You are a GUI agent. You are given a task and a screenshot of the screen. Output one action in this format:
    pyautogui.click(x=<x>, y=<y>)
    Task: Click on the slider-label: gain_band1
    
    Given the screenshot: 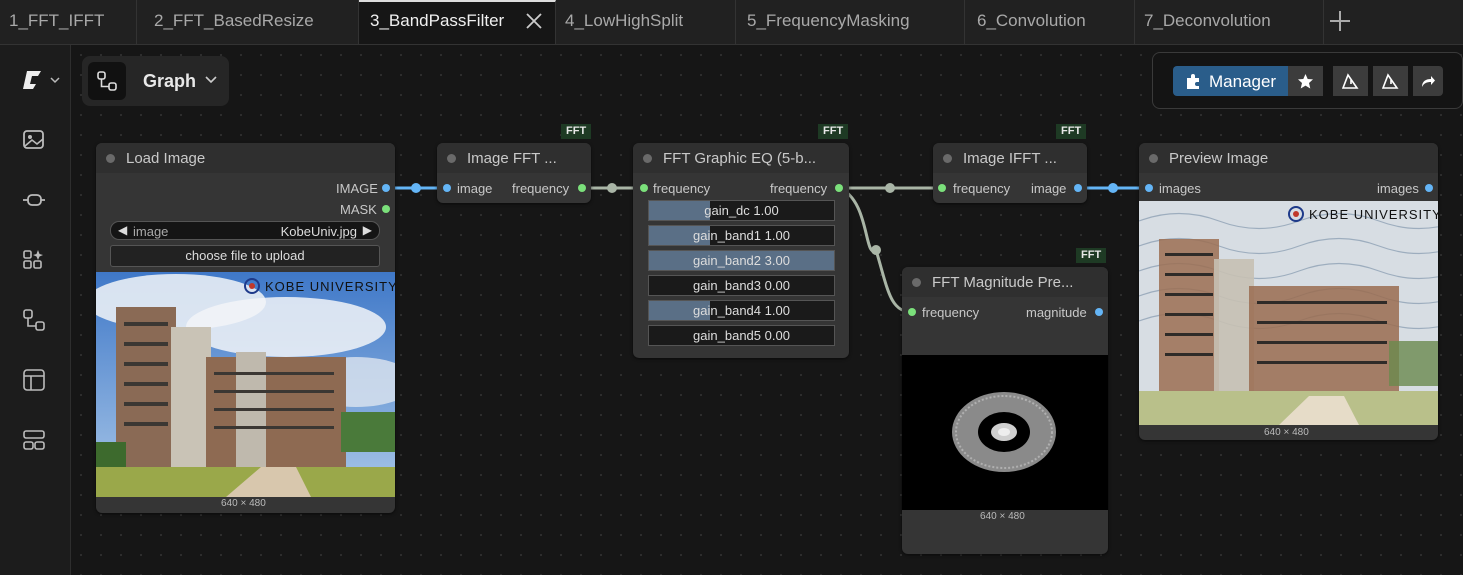 What is the action you would take?
    pyautogui.click(x=727, y=235)
    